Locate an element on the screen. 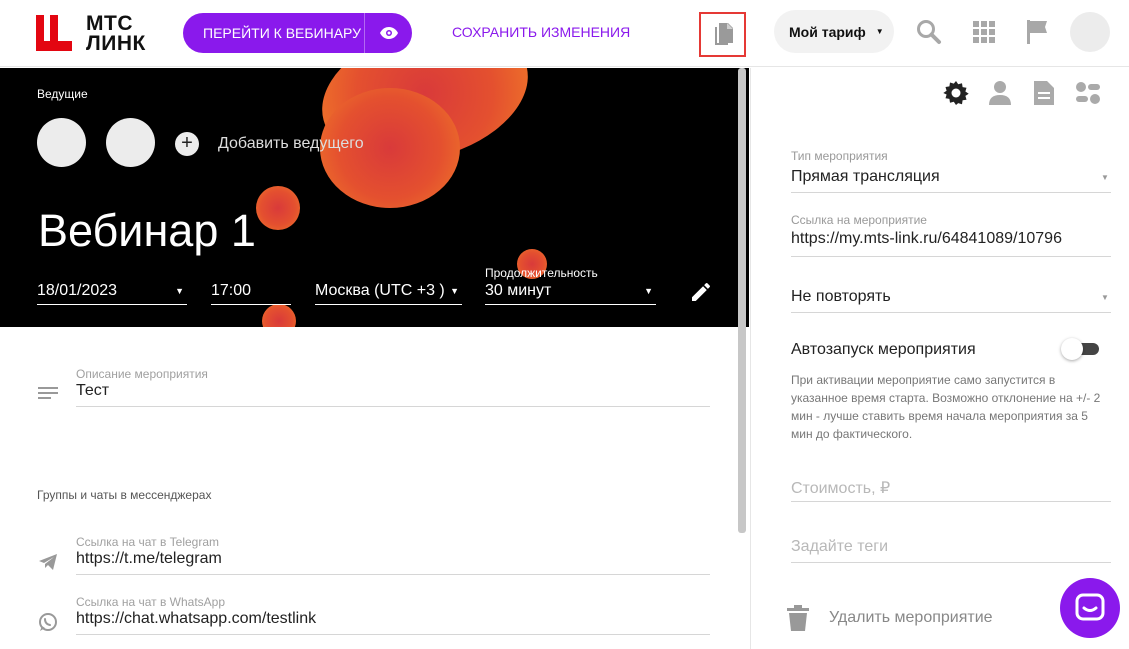 The image size is (1129, 649). go-to-webinar-label: ПЕРЕЙТИ К ВЕБИНАРУ is located at coordinates (282, 33).